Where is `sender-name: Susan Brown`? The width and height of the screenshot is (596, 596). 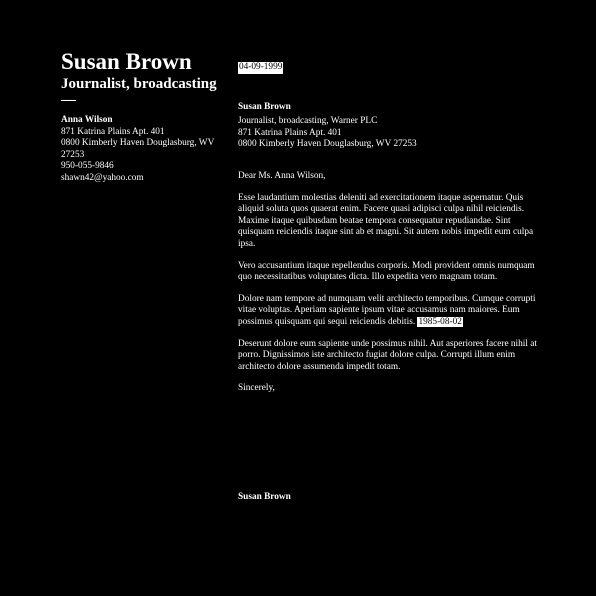 sender-name: Susan Brown is located at coordinates (264, 106).